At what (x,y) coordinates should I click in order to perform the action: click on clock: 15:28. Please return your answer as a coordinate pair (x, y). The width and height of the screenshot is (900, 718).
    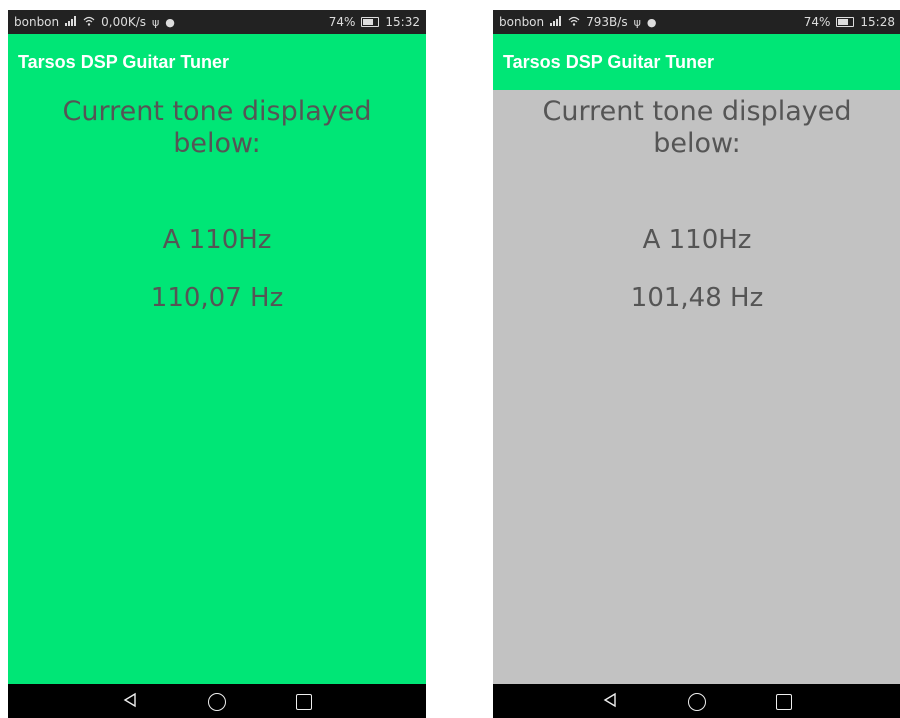
    Looking at the image, I should click on (877, 22).